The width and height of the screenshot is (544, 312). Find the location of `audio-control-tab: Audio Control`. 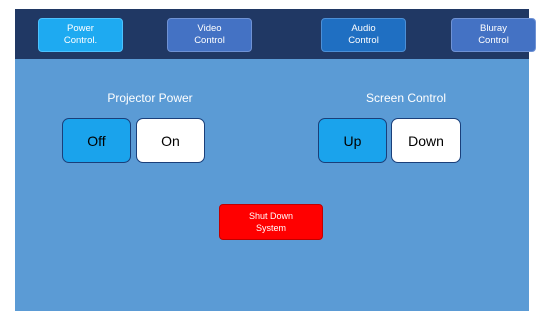

audio-control-tab: Audio Control is located at coordinates (363, 35).